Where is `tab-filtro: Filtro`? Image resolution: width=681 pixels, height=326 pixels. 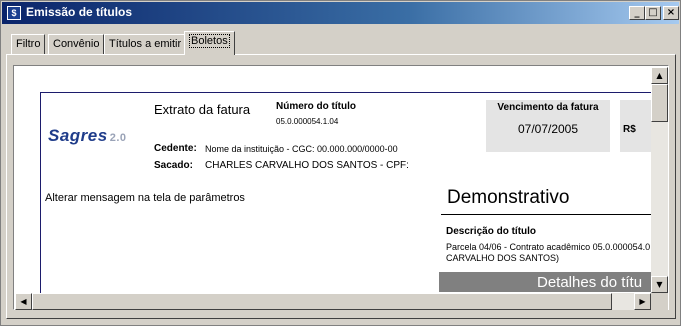
tab-filtro: Filtro is located at coordinates (28, 44).